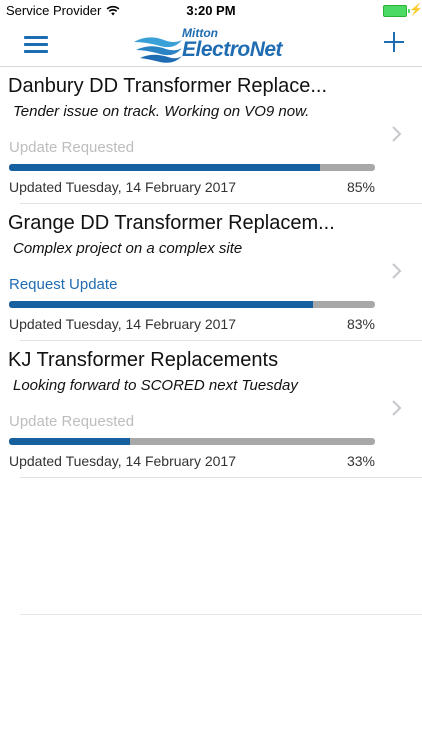  What do you see at coordinates (143, 360) in the screenshot?
I see `project-title: KJ Transformer Replacements` at bounding box center [143, 360].